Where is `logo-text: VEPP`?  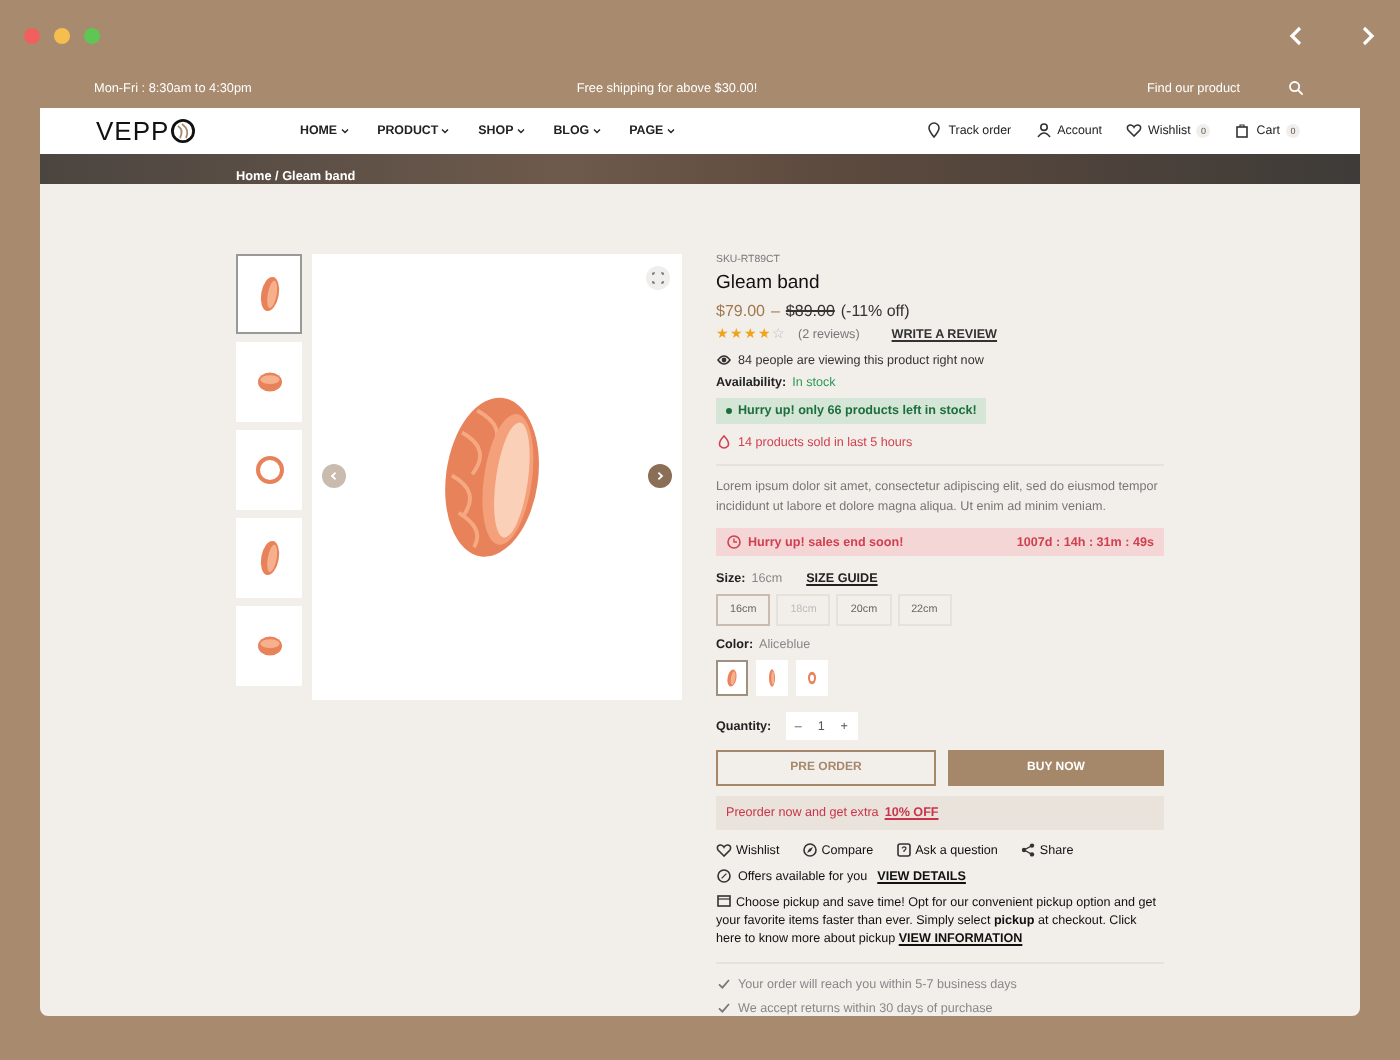 logo-text: VEPP is located at coordinates (133, 130).